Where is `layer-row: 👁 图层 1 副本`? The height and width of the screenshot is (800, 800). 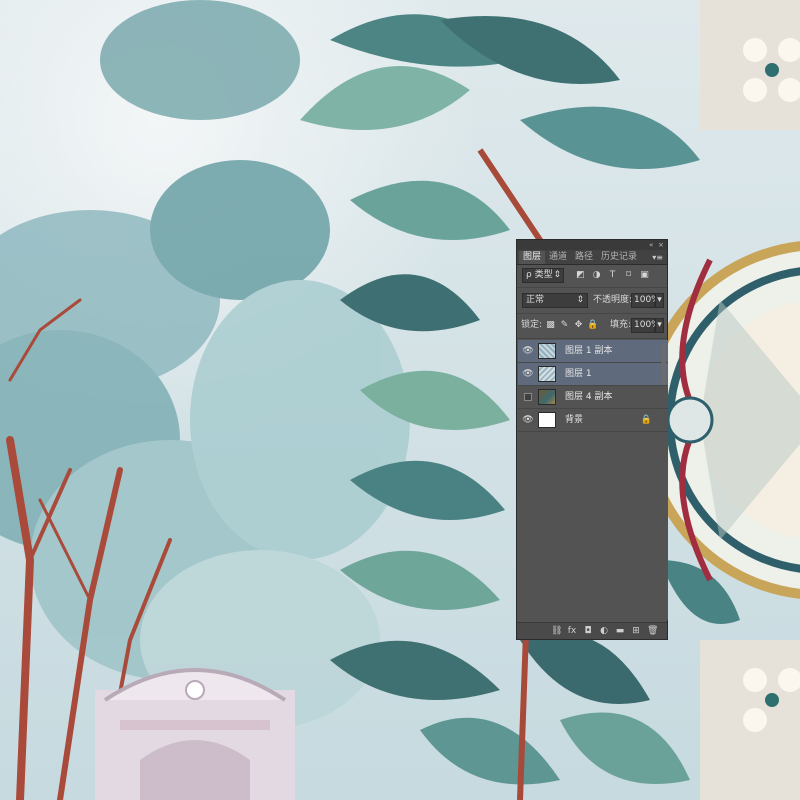
layer-row: 👁 图层 1 副本 is located at coordinates (593, 351).